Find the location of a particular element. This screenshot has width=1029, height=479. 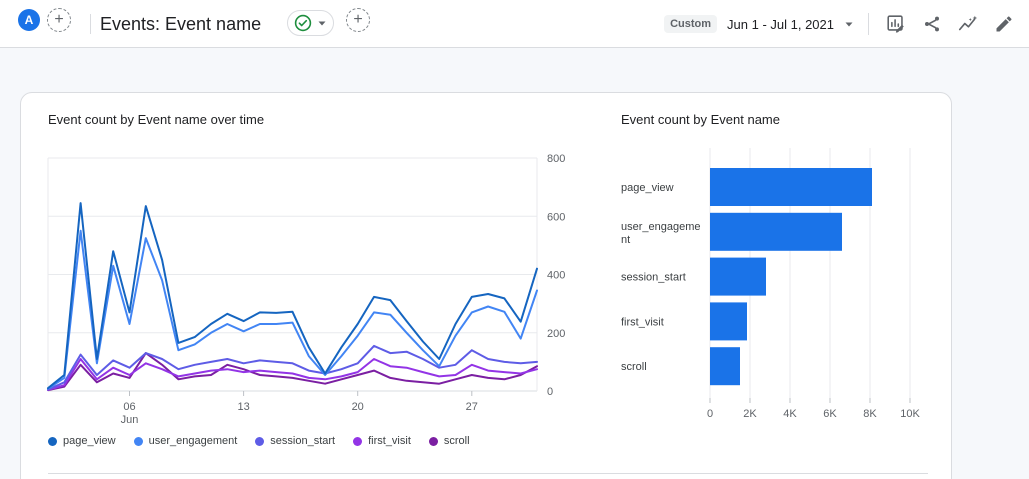

legend-item-session_start: session_start is located at coordinates (295, 441).